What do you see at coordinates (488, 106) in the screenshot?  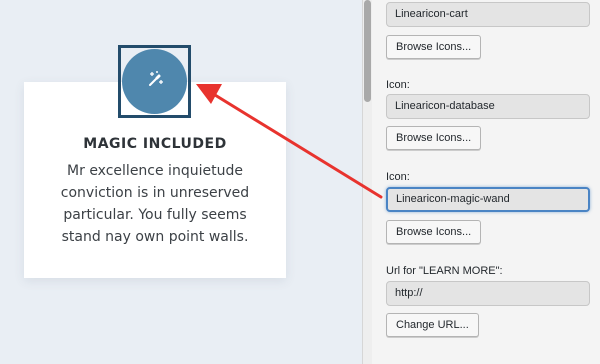 I see `icon-field-database: Linearicon-database` at bounding box center [488, 106].